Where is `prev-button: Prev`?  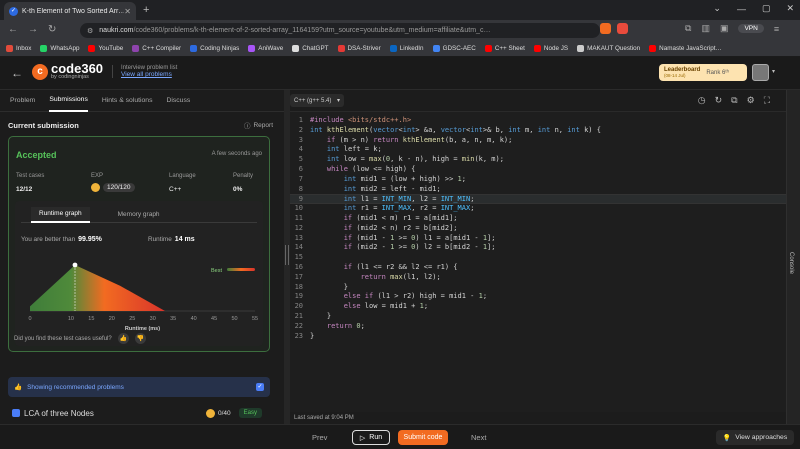 prev-button: Prev is located at coordinates (319, 437).